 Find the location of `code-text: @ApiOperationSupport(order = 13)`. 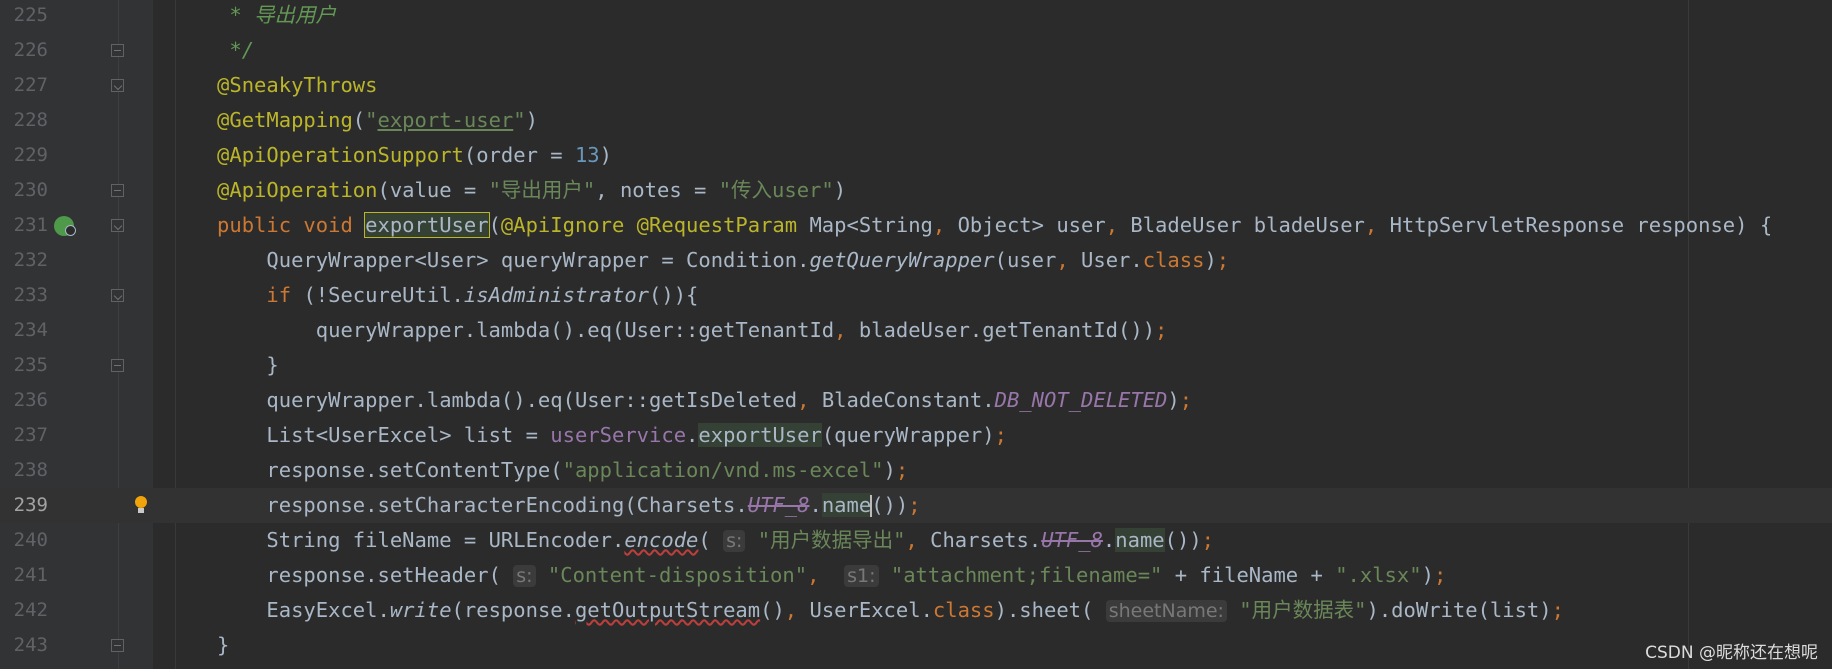

code-text: @ApiOperationSupport(order = 13) is located at coordinates (396, 155).